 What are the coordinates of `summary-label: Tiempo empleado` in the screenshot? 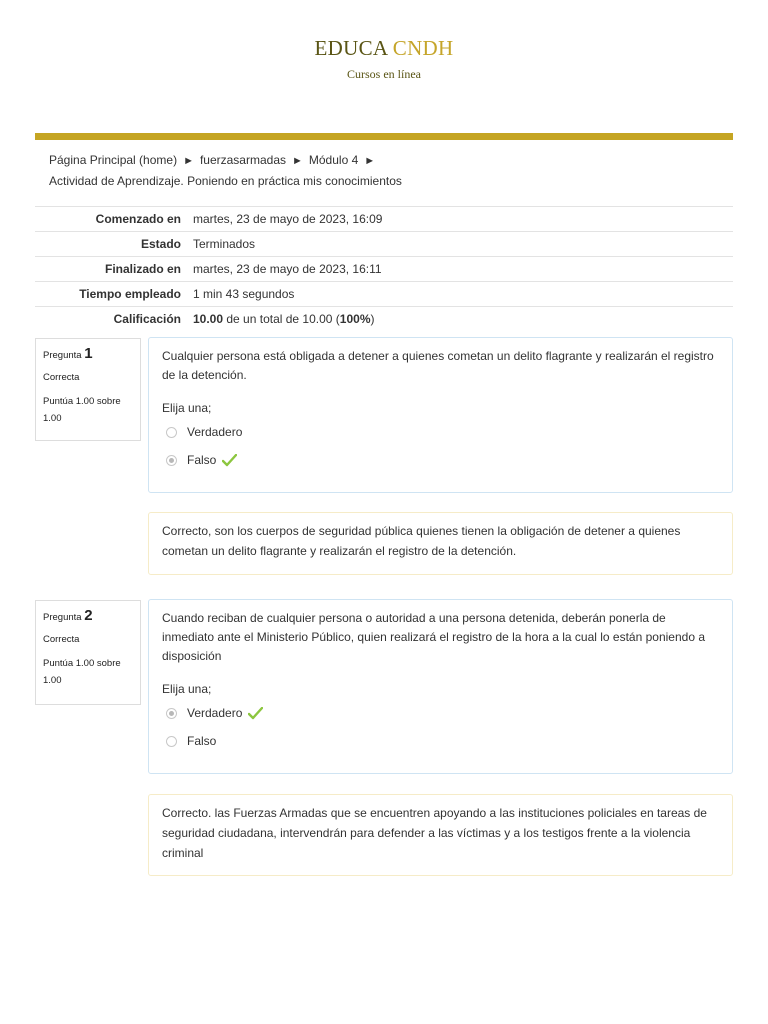 It's located at (130, 294).